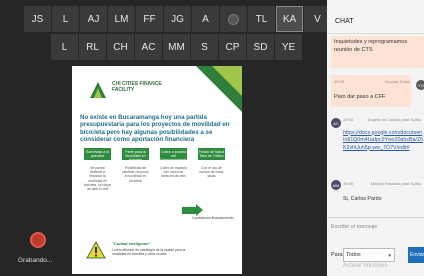  I want to click on cff-logo: CHI CITIES FINANCE FACILITY, so click(125, 93).